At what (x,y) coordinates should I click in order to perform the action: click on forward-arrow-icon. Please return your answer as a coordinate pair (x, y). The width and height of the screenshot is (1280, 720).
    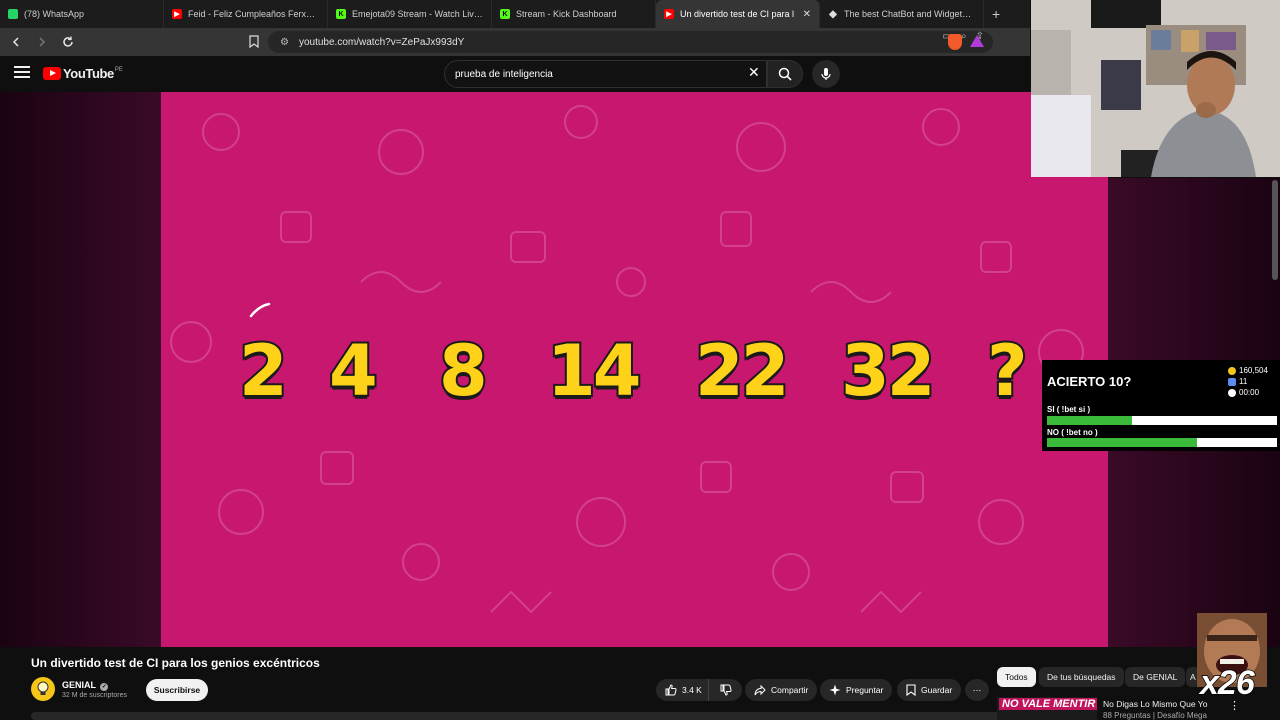
    Looking at the image, I should click on (42, 42).